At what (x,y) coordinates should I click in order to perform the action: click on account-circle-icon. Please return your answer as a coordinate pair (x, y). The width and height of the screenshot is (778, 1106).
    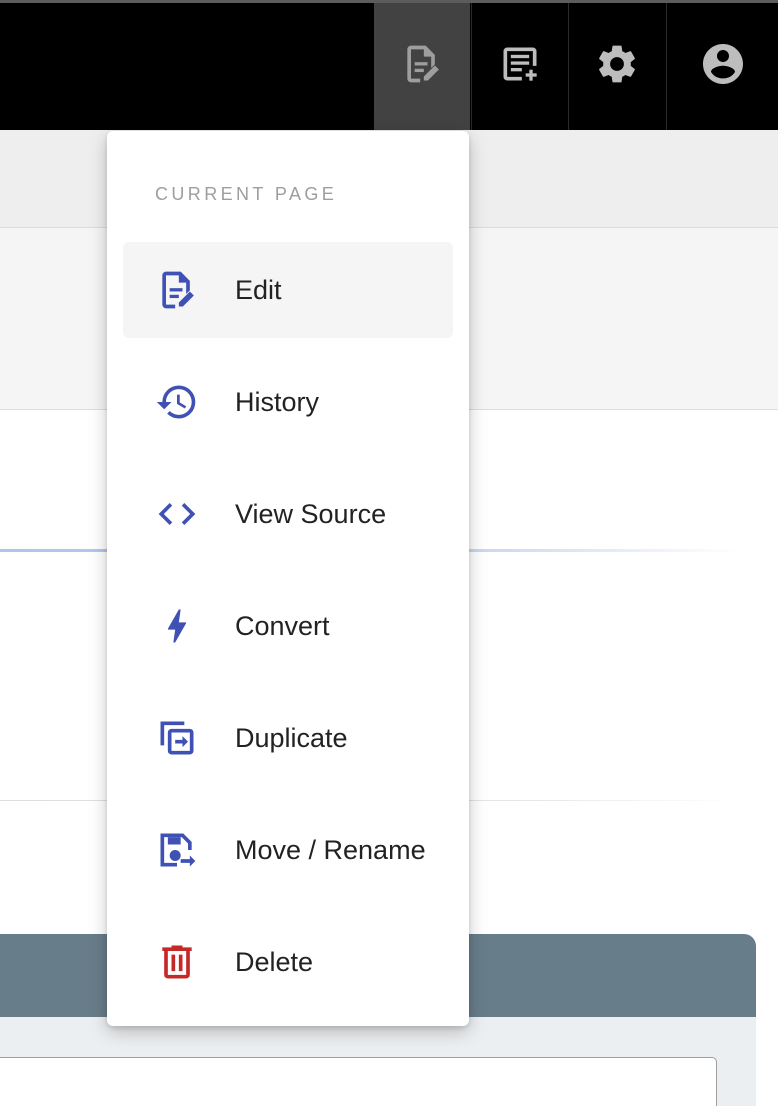
    Looking at the image, I should click on (723, 66).